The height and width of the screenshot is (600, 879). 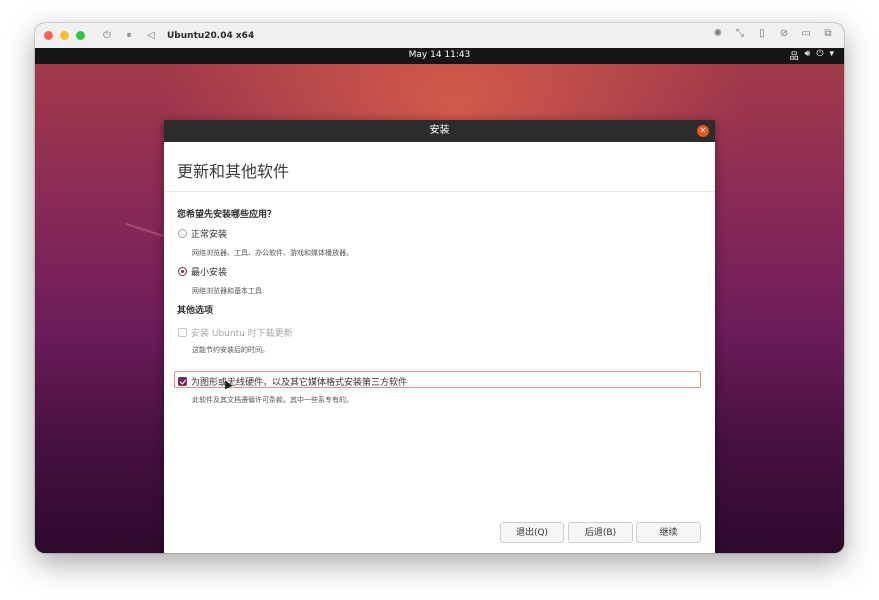 I want to click on close-icon: ✕, so click(x=703, y=131).